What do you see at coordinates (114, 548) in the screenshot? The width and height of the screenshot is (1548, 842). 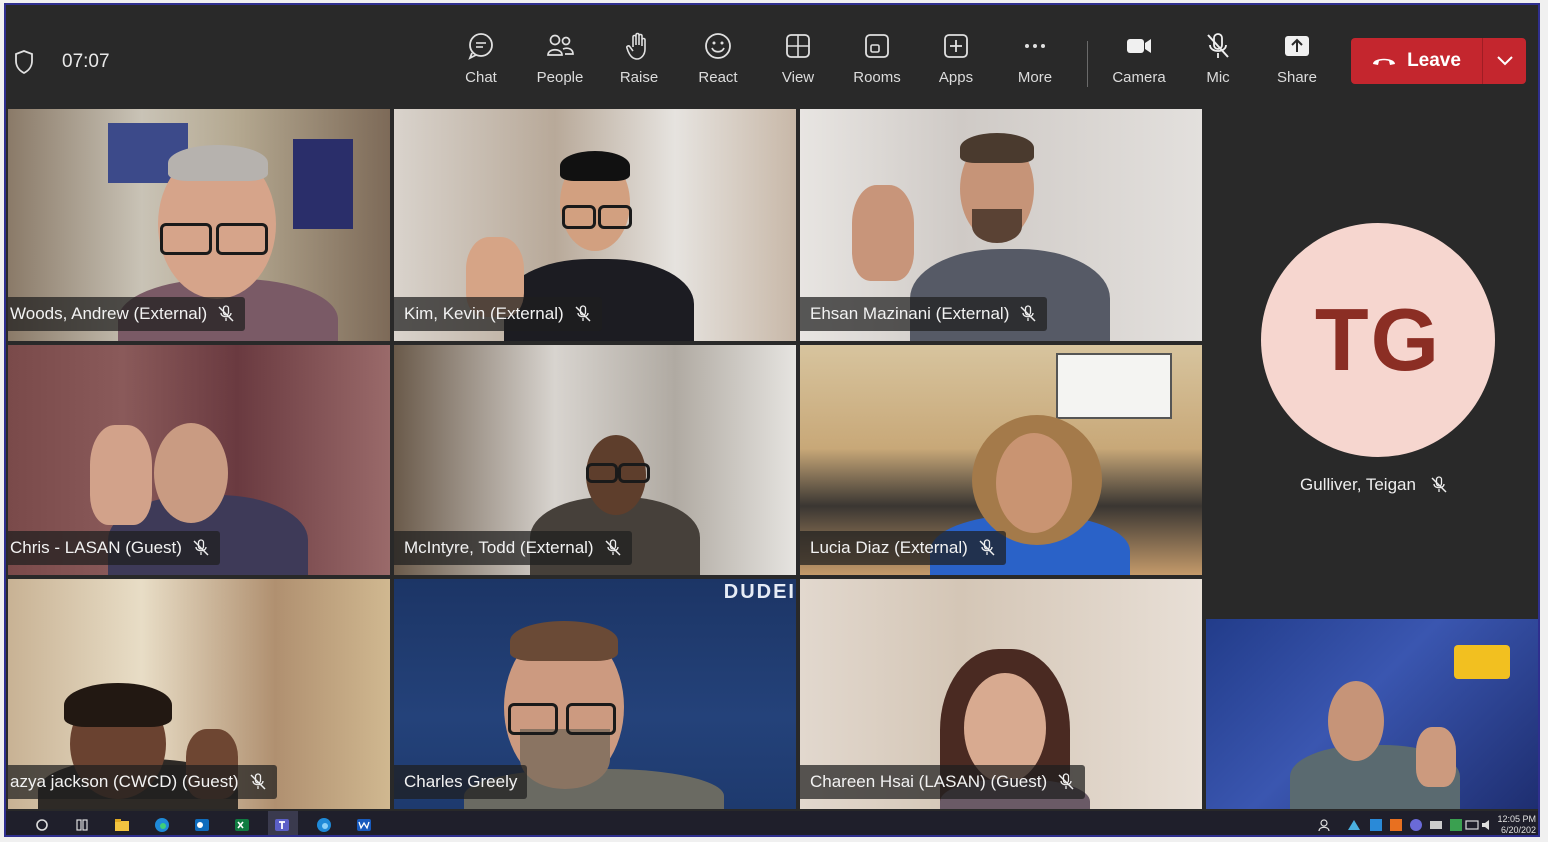 I see `participant-name-tag: Chris - LASAN (Guest)` at bounding box center [114, 548].